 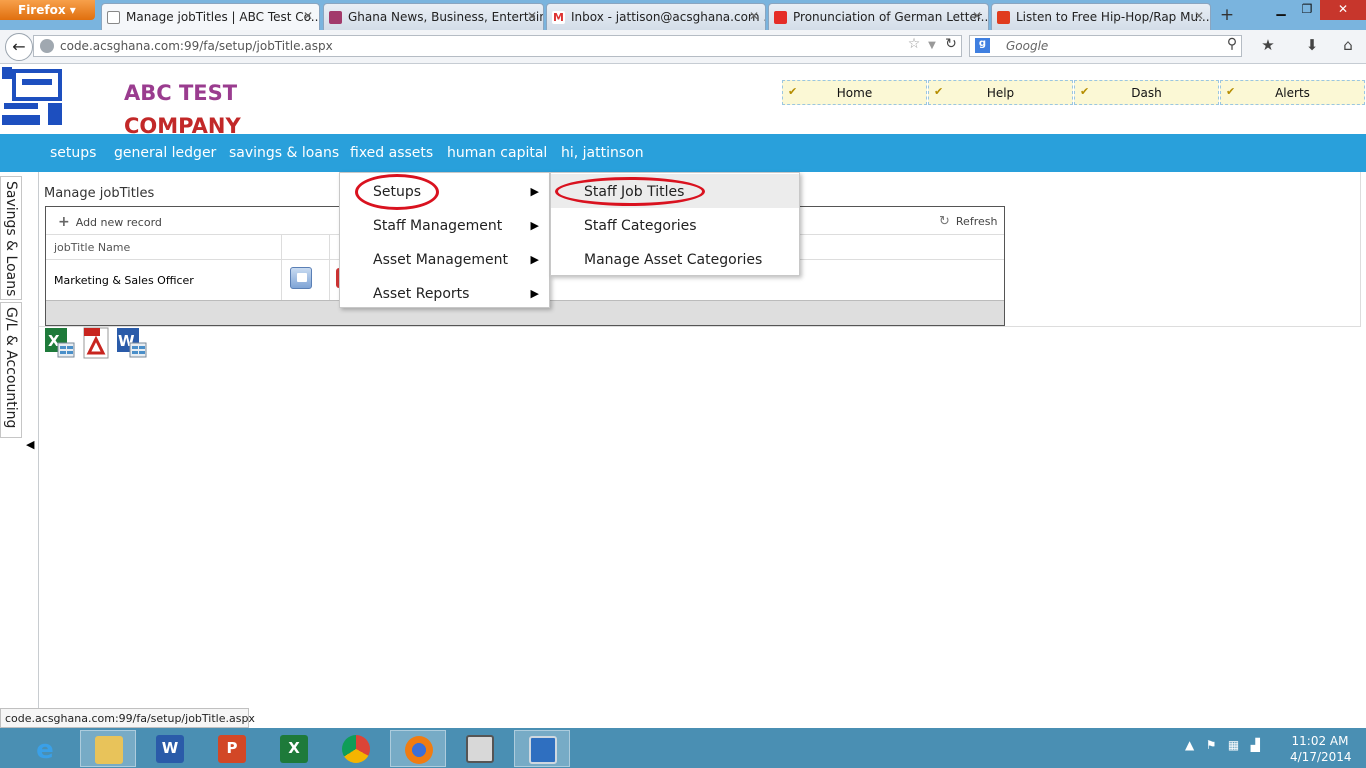 I want to click on taskbar-remote-desktop, so click(x=542, y=748).